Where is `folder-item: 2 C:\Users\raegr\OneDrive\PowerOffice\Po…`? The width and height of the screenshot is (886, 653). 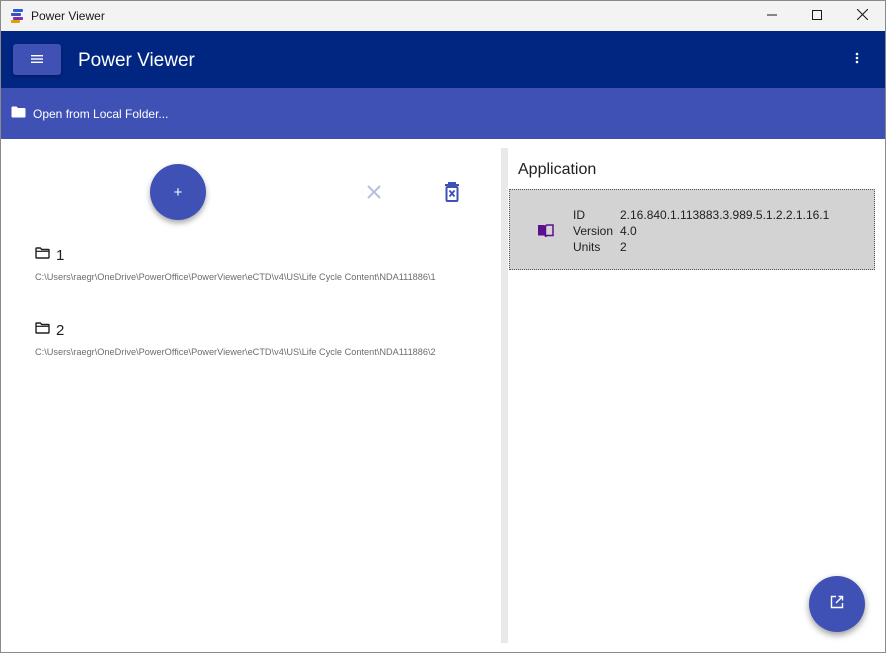 folder-item: 2 C:\Users\raegr\OneDrive\PowerOffice\Po… is located at coordinates (255, 339).